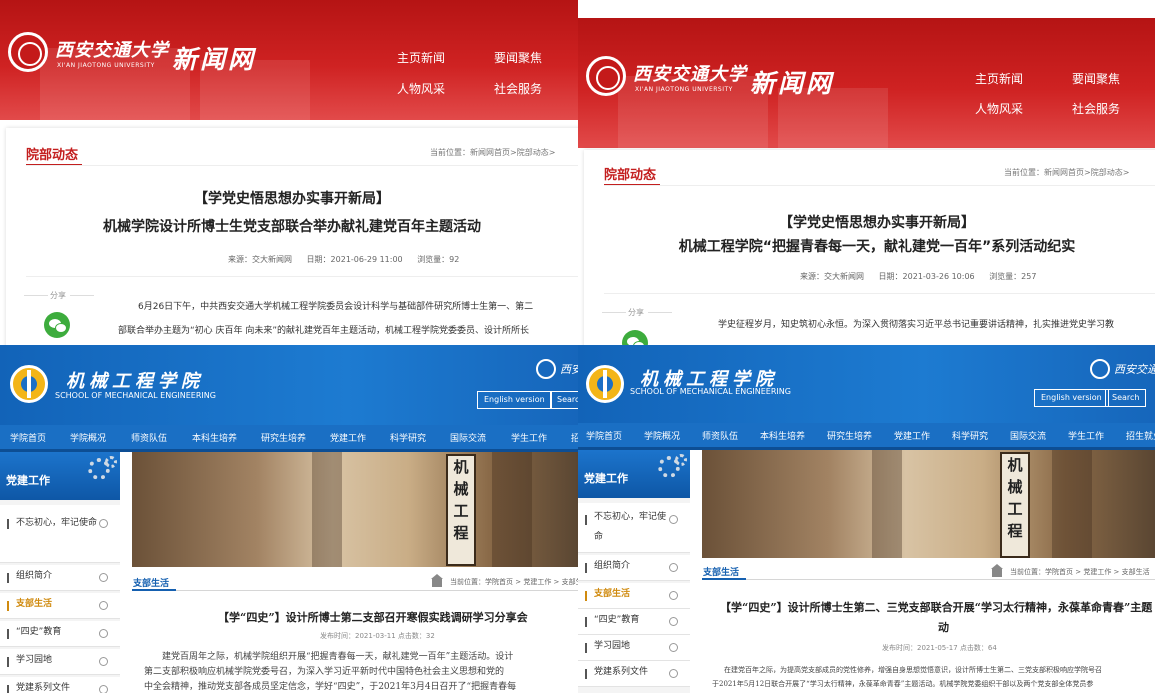  Describe the element at coordinates (928, 504) in the screenshot. I see `banner-image: 机 械 工 程` at that location.